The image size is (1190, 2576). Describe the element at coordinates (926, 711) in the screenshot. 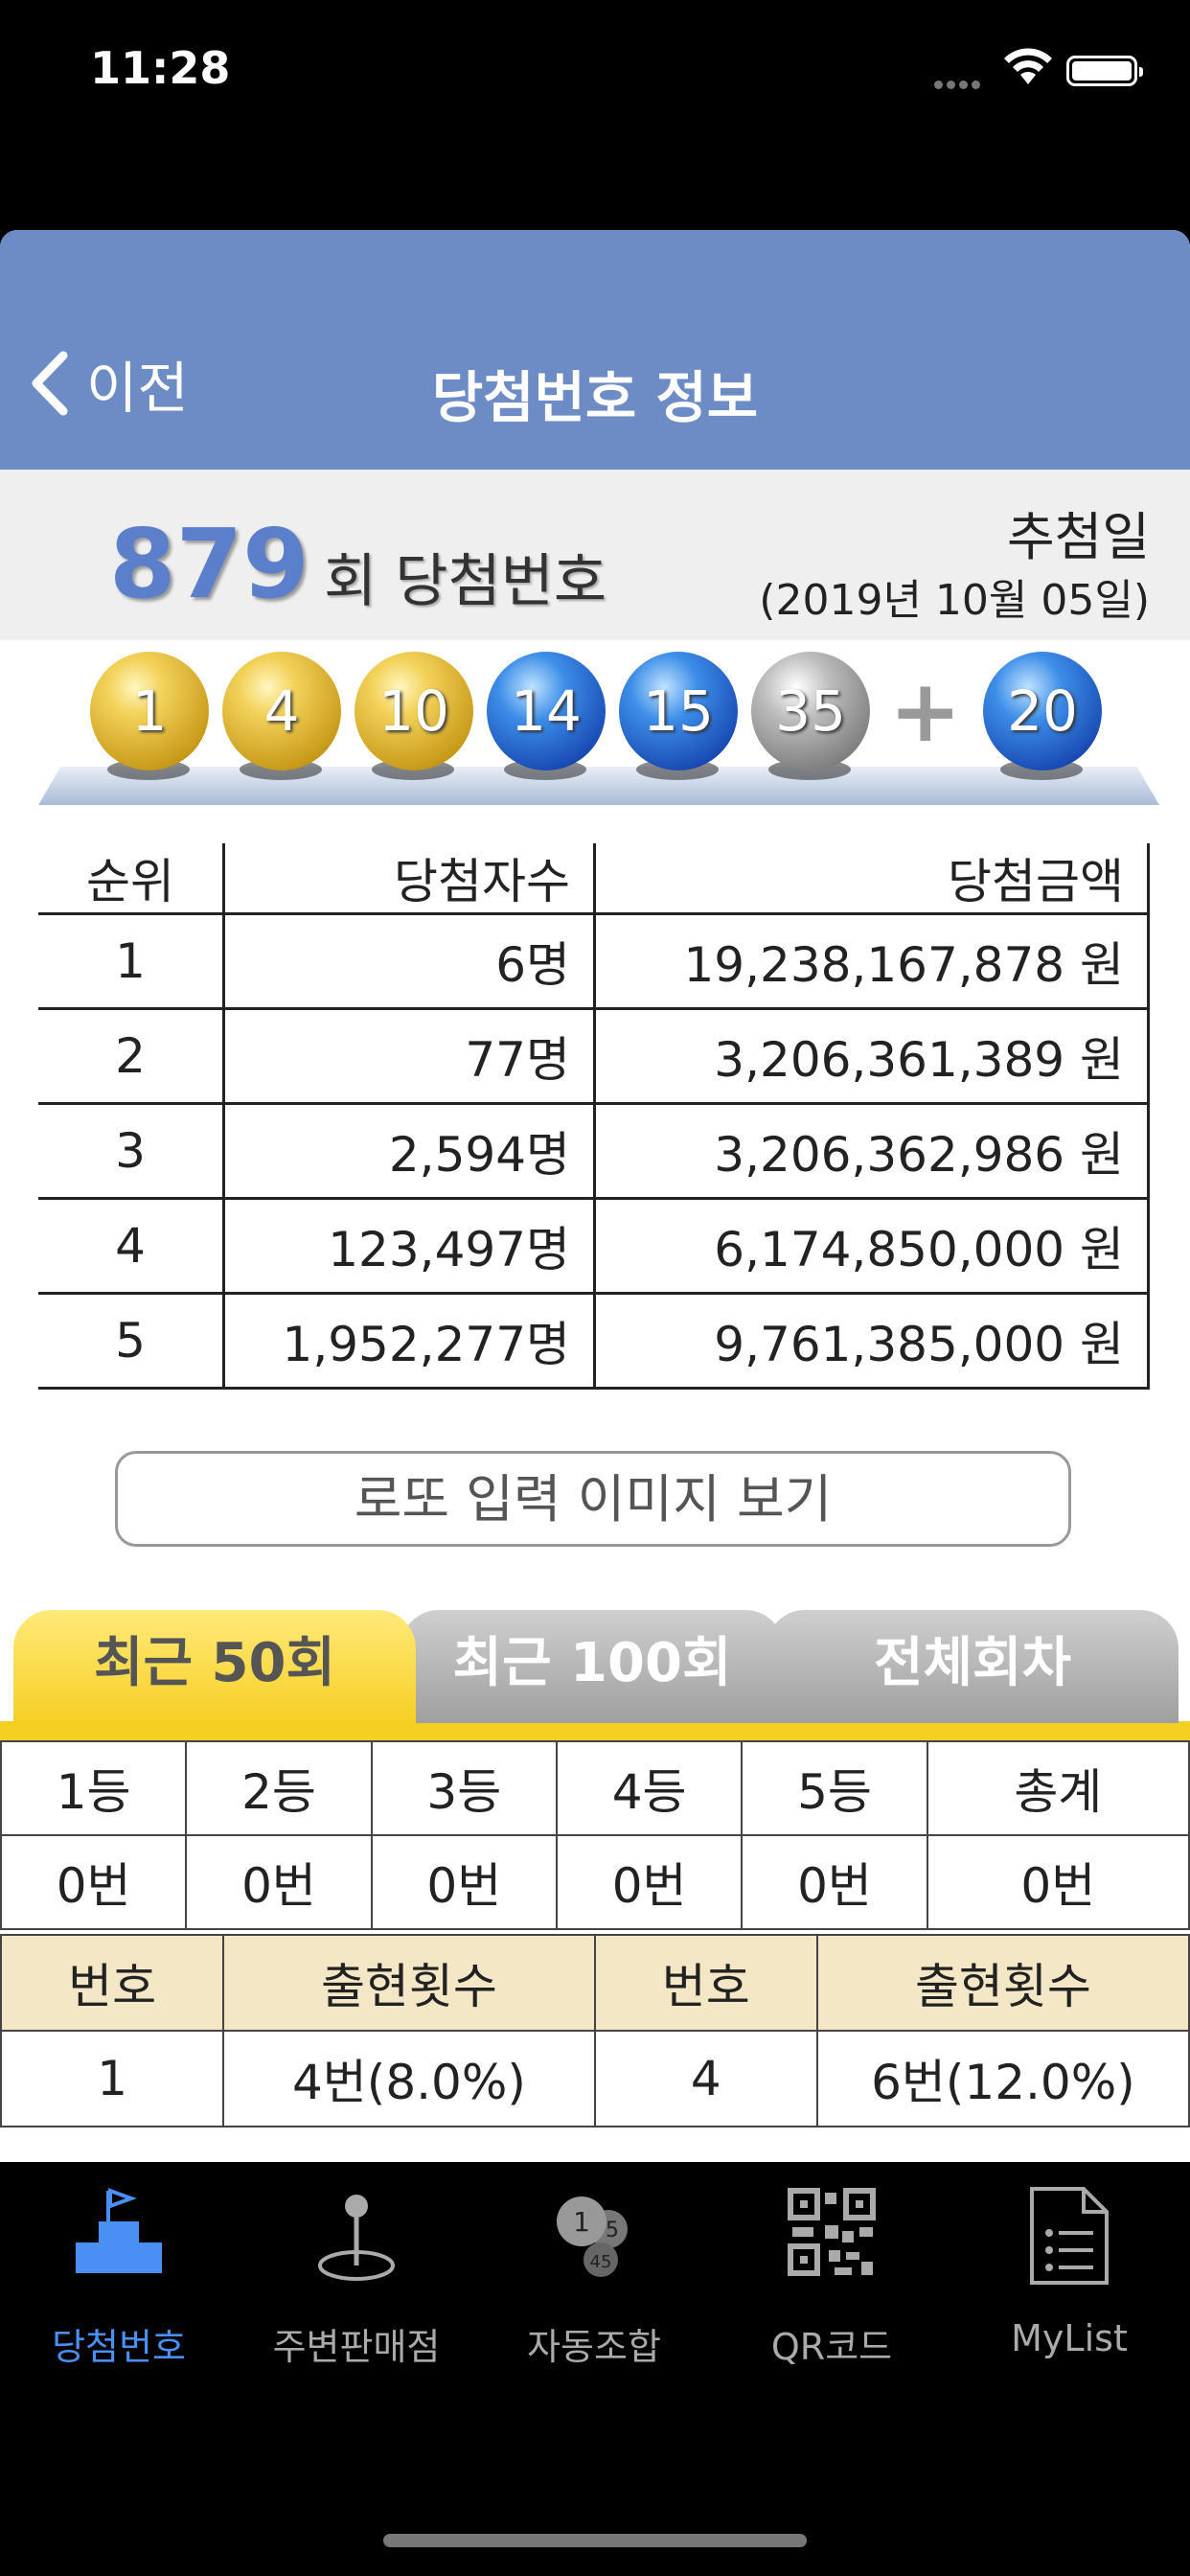

I see `plus-sign: +` at that location.